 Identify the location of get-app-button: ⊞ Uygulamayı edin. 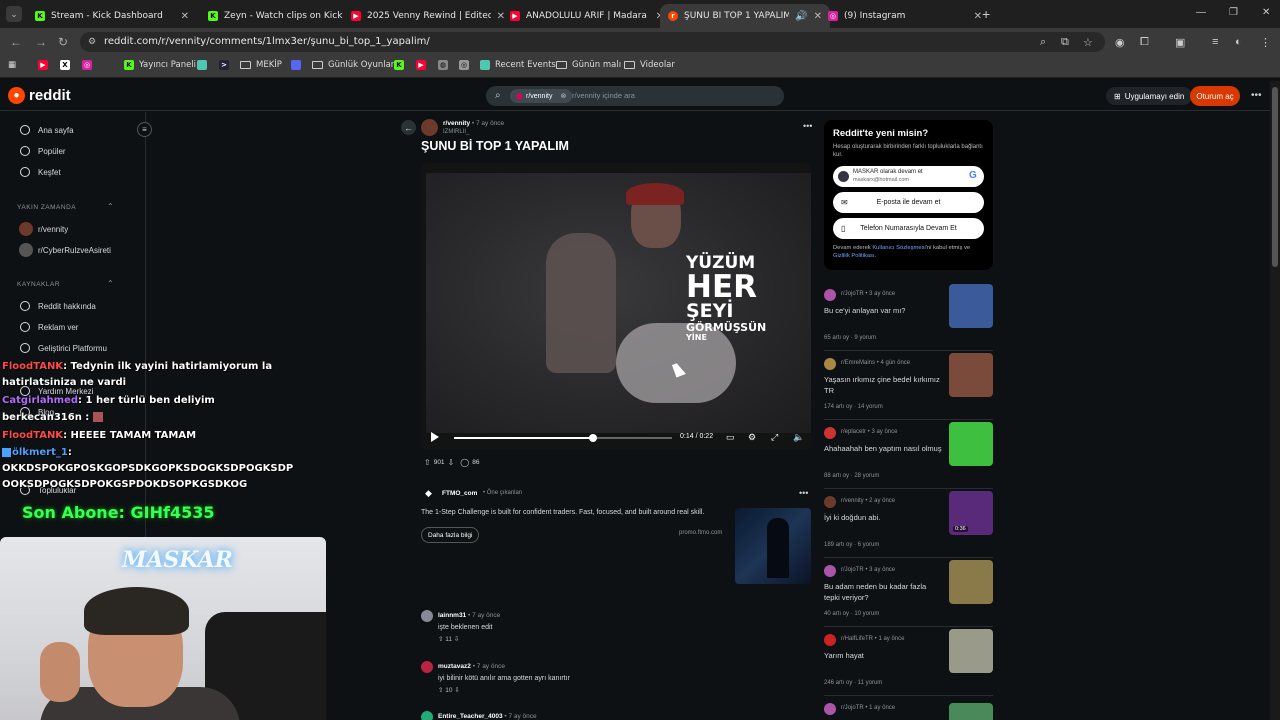
(1149, 96).